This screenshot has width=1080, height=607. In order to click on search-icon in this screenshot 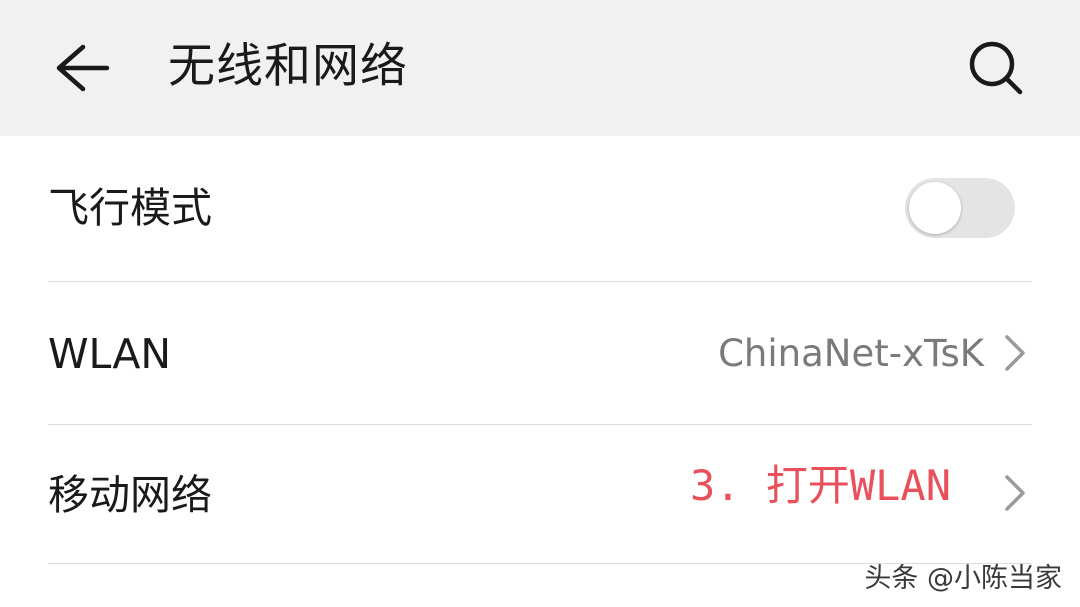, I will do `click(996, 68)`.